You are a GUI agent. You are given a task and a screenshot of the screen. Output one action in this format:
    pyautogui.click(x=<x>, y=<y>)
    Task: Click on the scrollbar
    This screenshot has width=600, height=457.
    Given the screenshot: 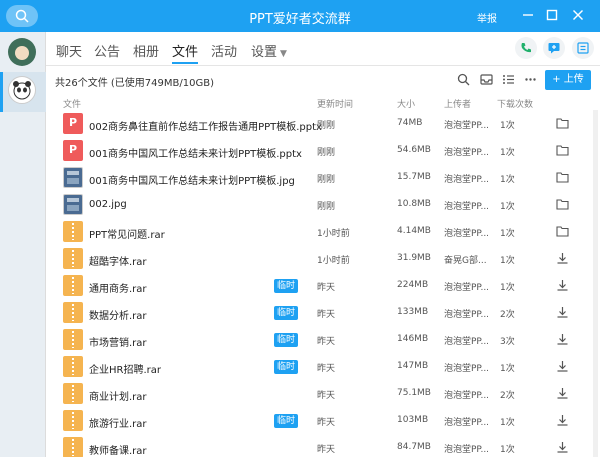 What is the action you would take?
    pyautogui.click(x=595, y=283)
    